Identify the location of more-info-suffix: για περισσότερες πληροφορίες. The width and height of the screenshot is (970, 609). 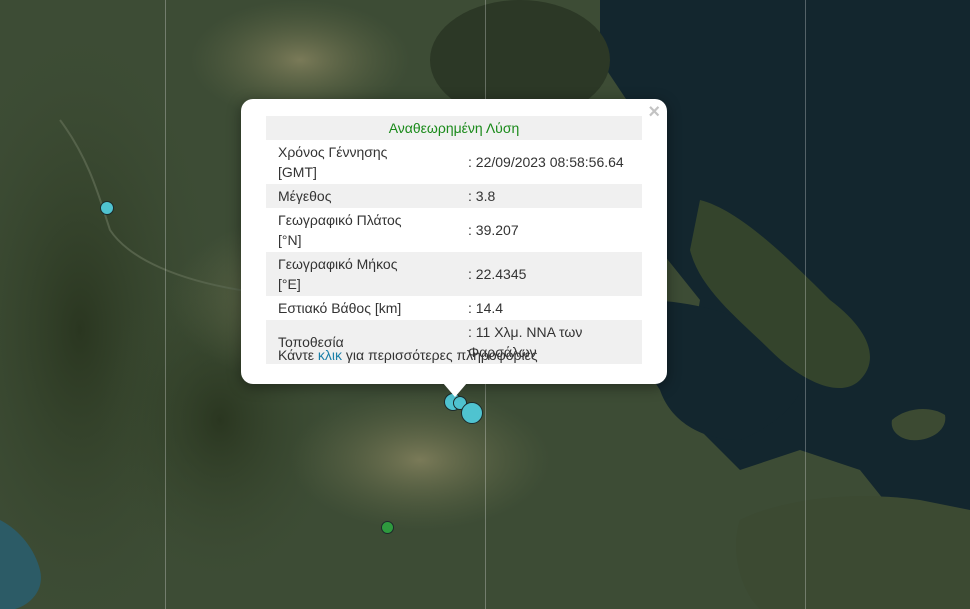
(440, 355).